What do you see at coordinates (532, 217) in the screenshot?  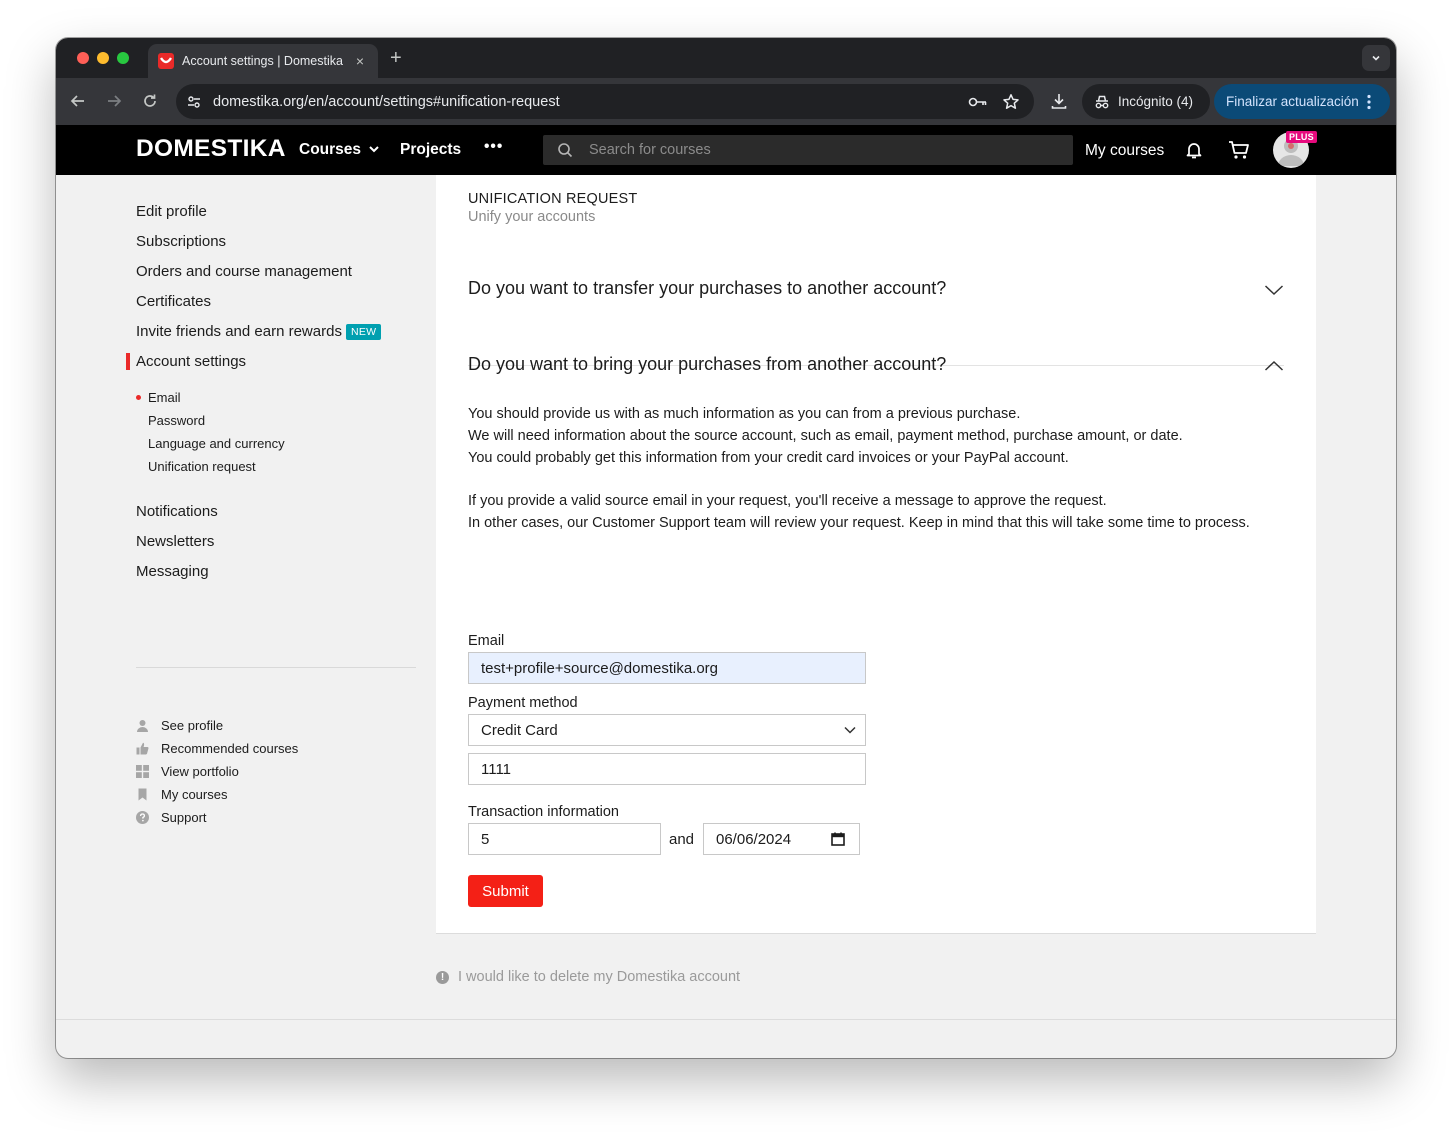 I see `section-subtitle: Unify your accounts` at bounding box center [532, 217].